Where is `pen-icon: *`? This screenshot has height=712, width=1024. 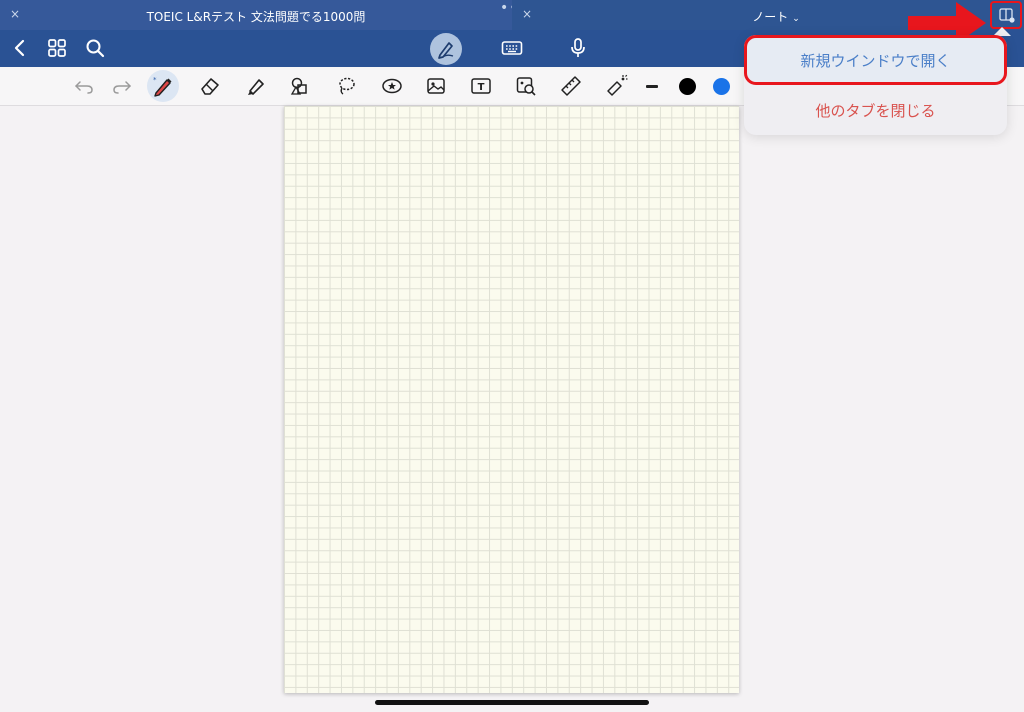 pen-icon: * is located at coordinates (162, 86).